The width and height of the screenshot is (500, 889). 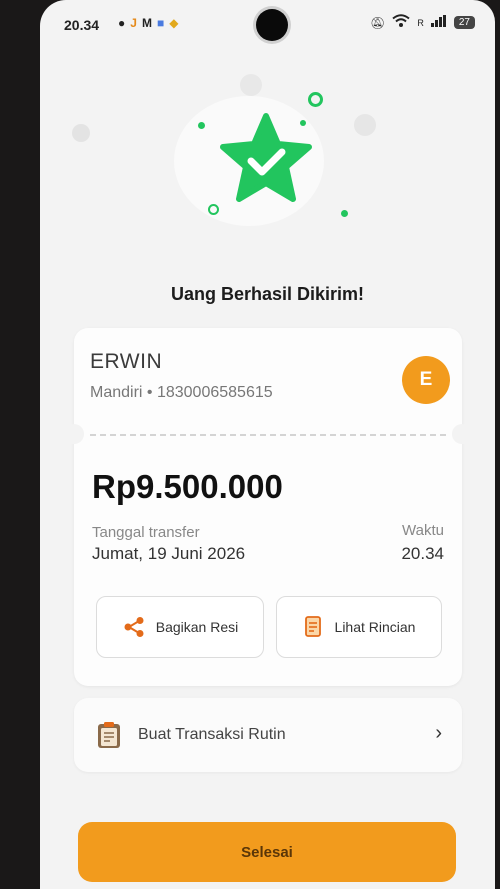 What do you see at coordinates (187, 486) in the screenshot?
I see `transfer-amount: Rp9.500.000` at bounding box center [187, 486].